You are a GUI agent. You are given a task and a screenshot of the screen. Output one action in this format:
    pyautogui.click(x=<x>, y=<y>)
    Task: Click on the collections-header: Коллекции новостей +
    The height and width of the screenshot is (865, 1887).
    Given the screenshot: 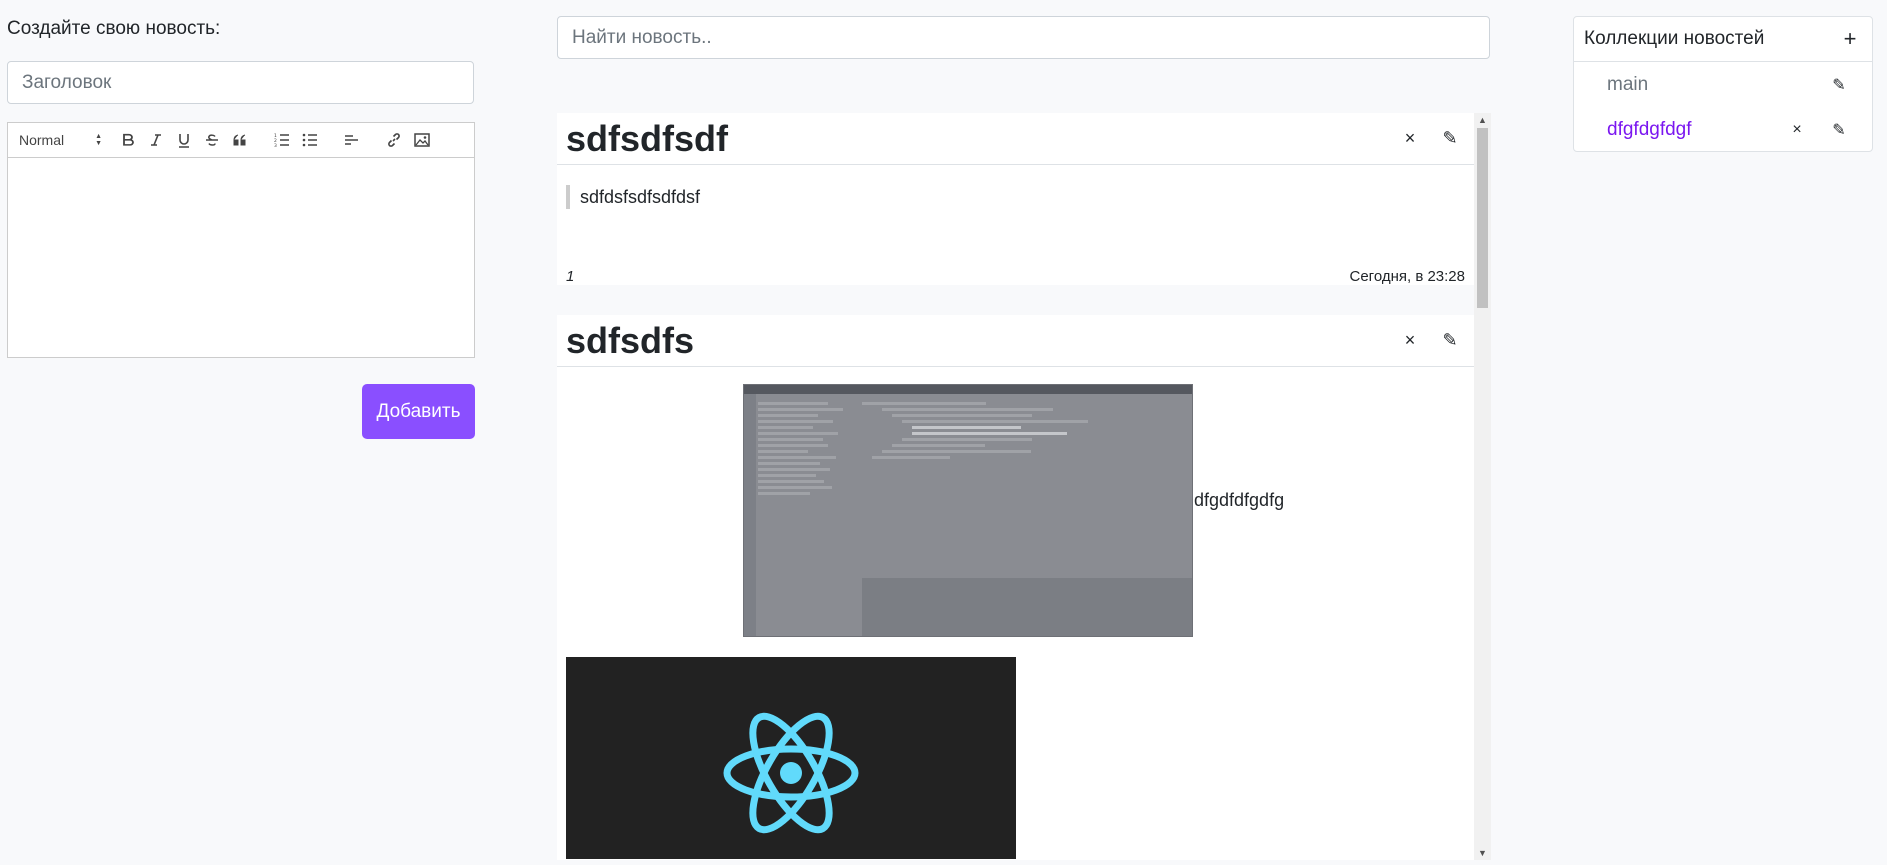 What is the action you would take?
    pyautogui.click(x=1723, y=39)
    